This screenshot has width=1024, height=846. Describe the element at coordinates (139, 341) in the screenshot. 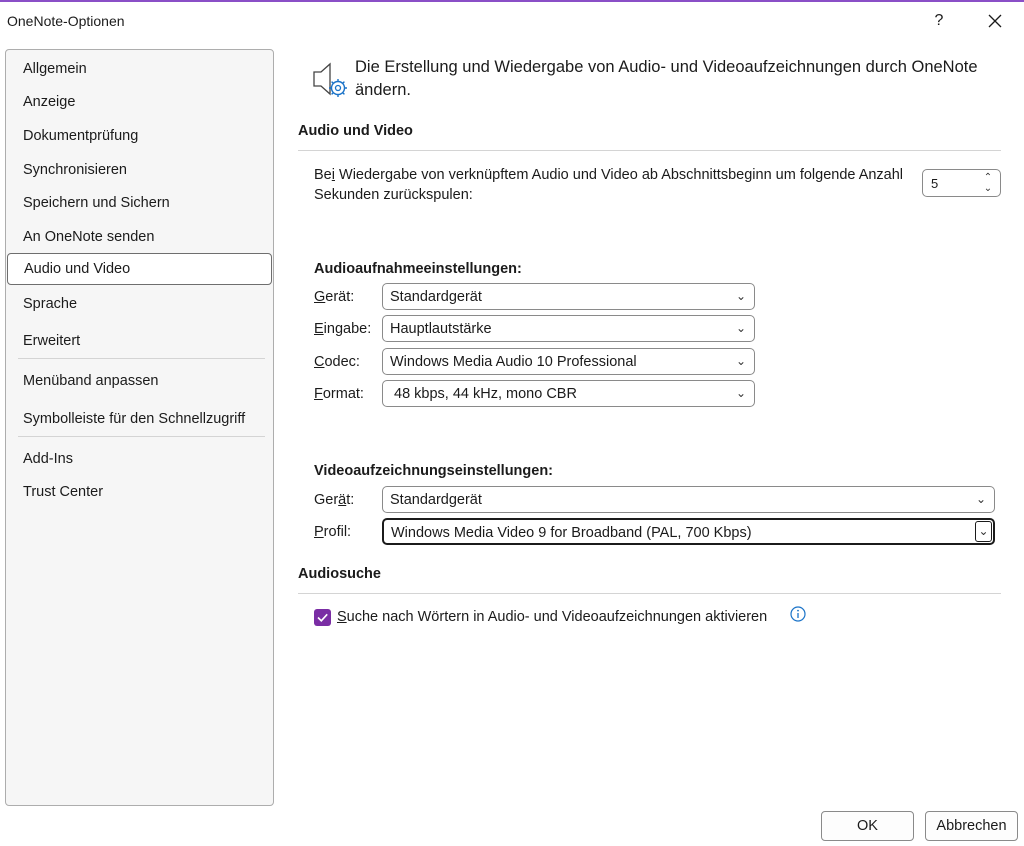

I see `sidebar-item-erweitert: Erweitert` at that location.